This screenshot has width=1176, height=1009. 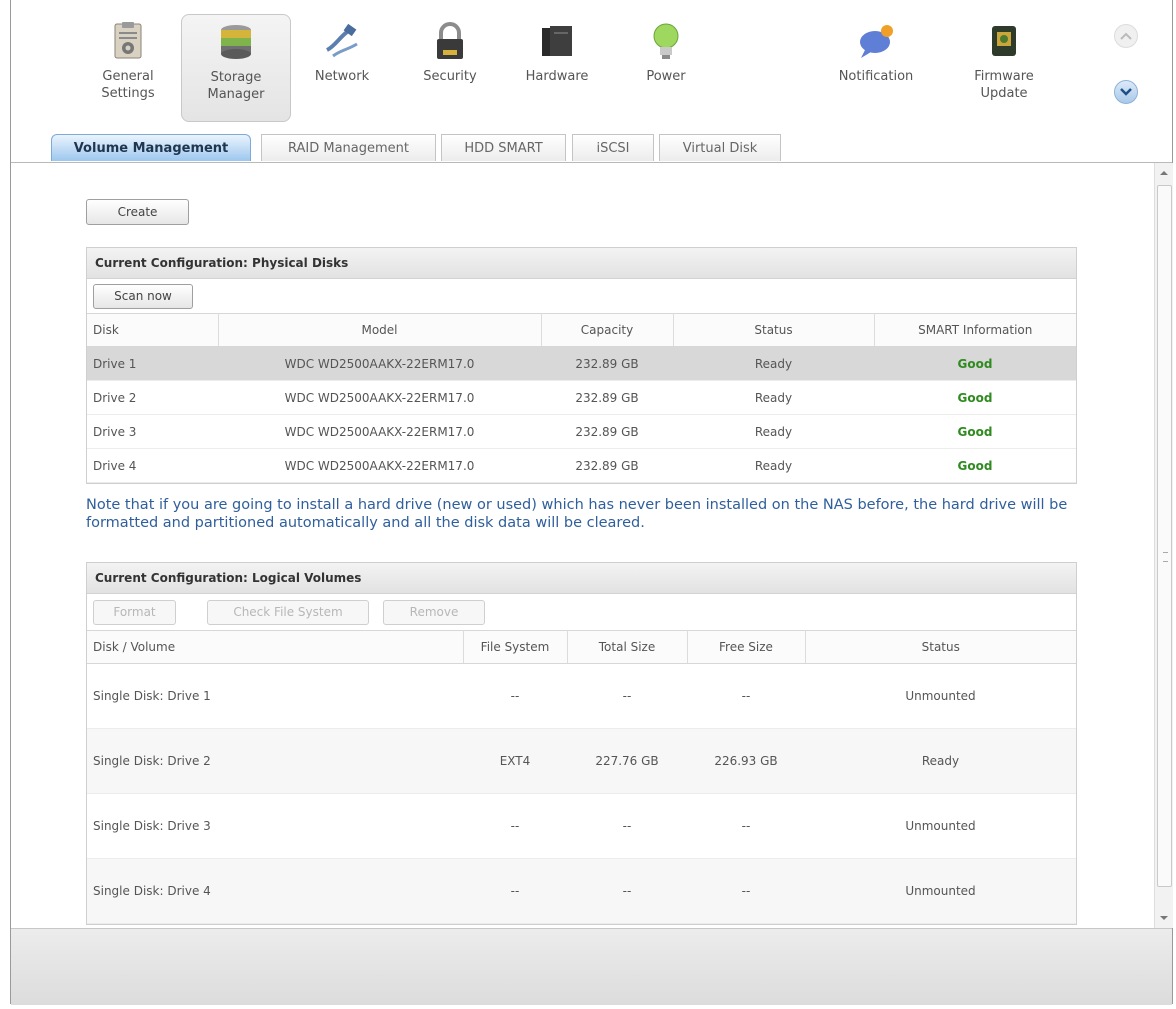 What do you see at coordinates (275, 647) in the screenshot?
I see `column-header-volume: Disk / Volume` at bounding box center [275, 647].